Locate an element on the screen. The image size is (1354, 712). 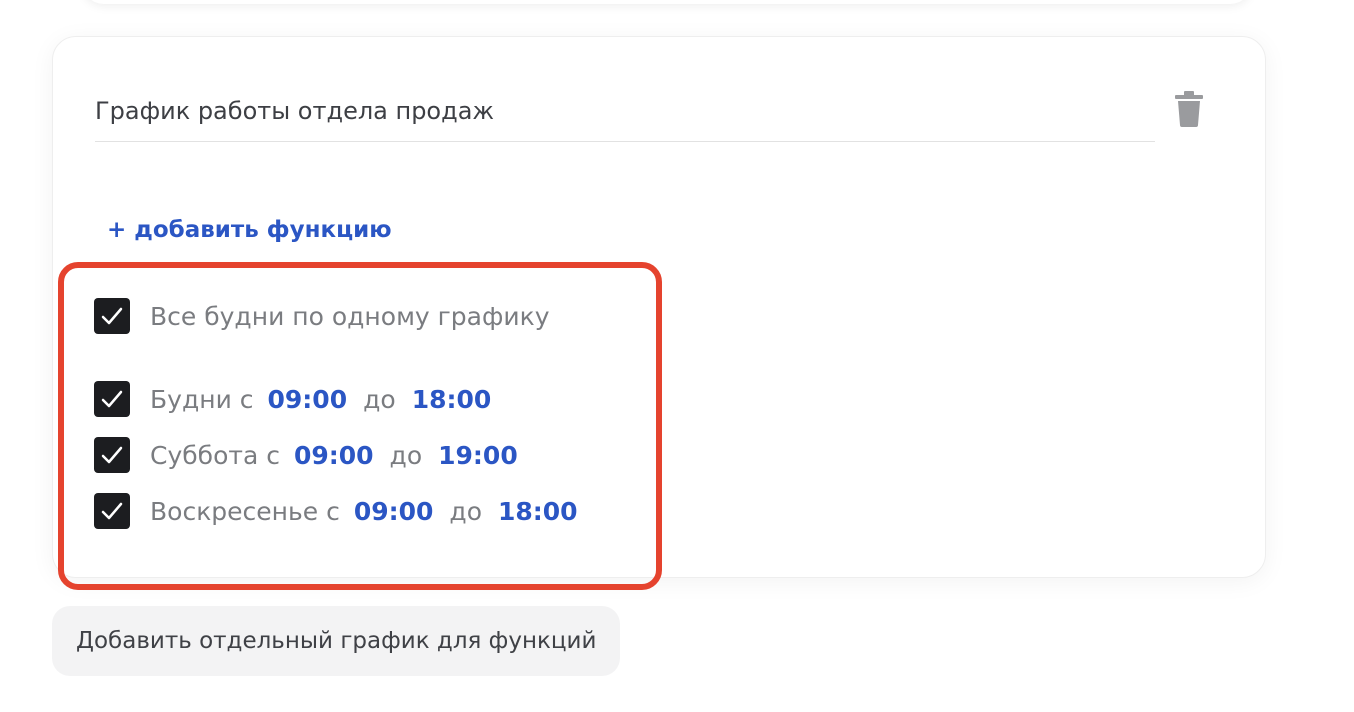
trash-icon is located at coordinates (1189, 109).